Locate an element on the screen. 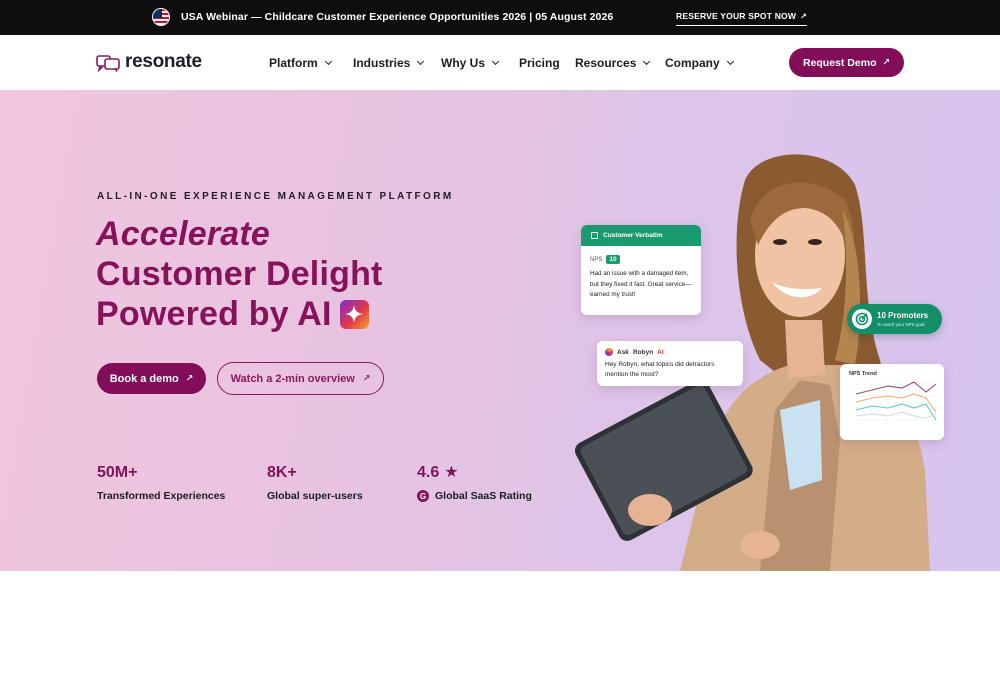  stat-label-row: G Global SaaS Rating is located at coordinates (474, 496).